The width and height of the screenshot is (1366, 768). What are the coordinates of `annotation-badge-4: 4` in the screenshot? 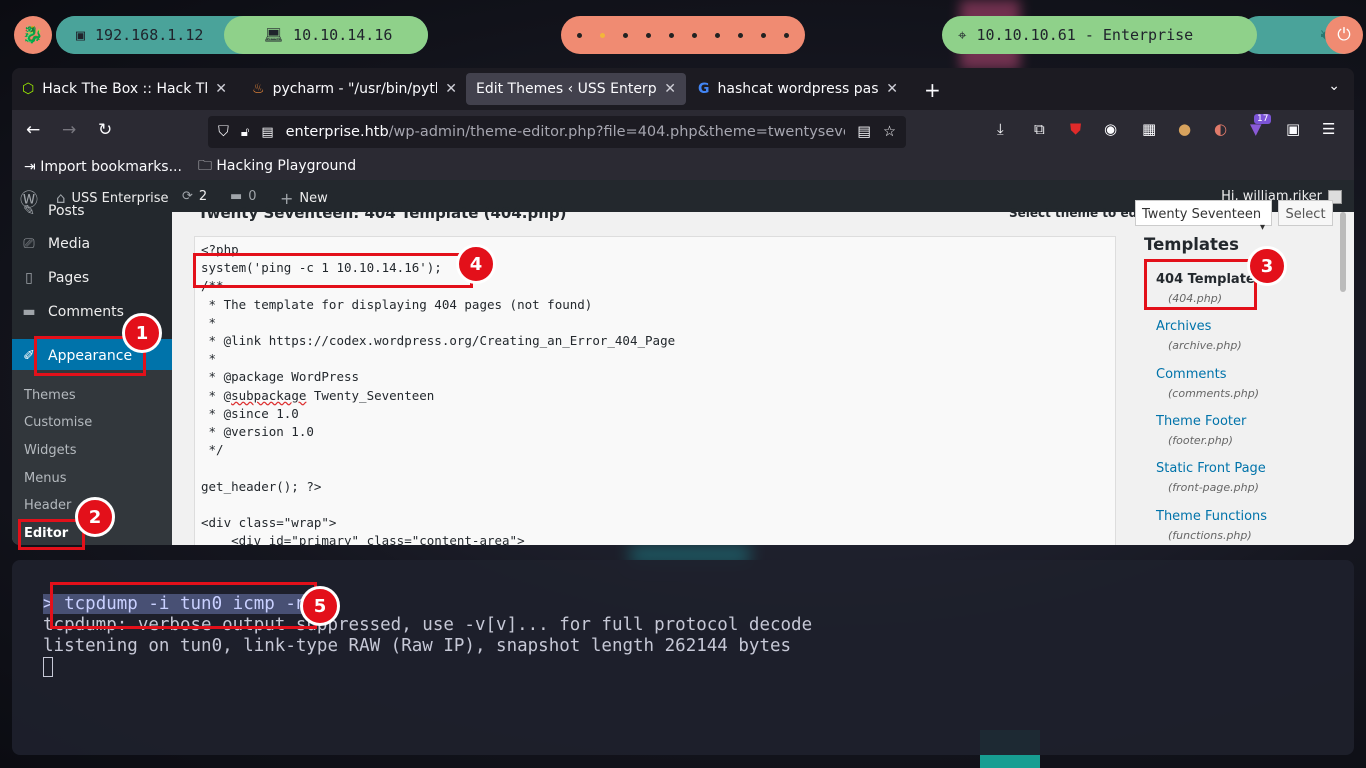 It's located at (476, 264).